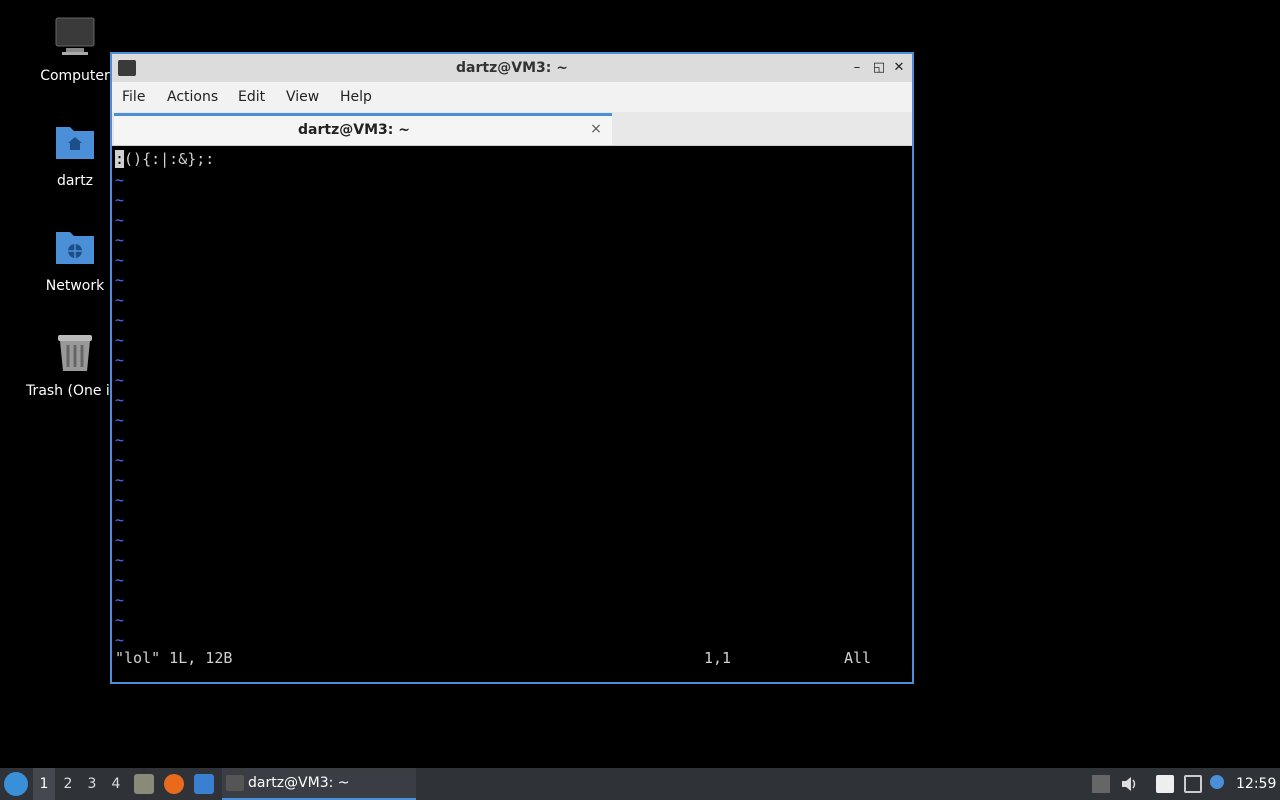 The image size is (1280, 800). I want to click on close-button: ✕, so click(899, 68).